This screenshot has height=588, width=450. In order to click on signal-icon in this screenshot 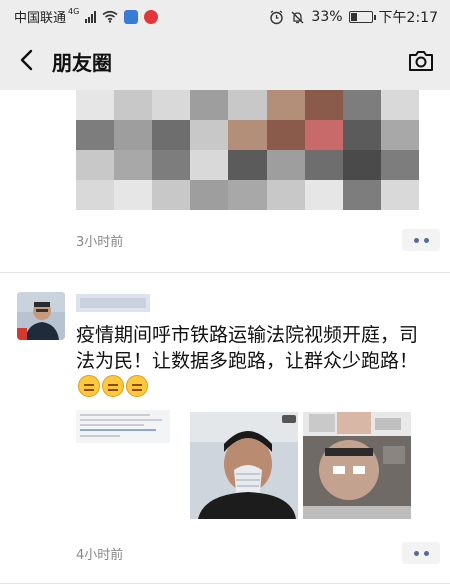, I will do `click(91, 16)`.